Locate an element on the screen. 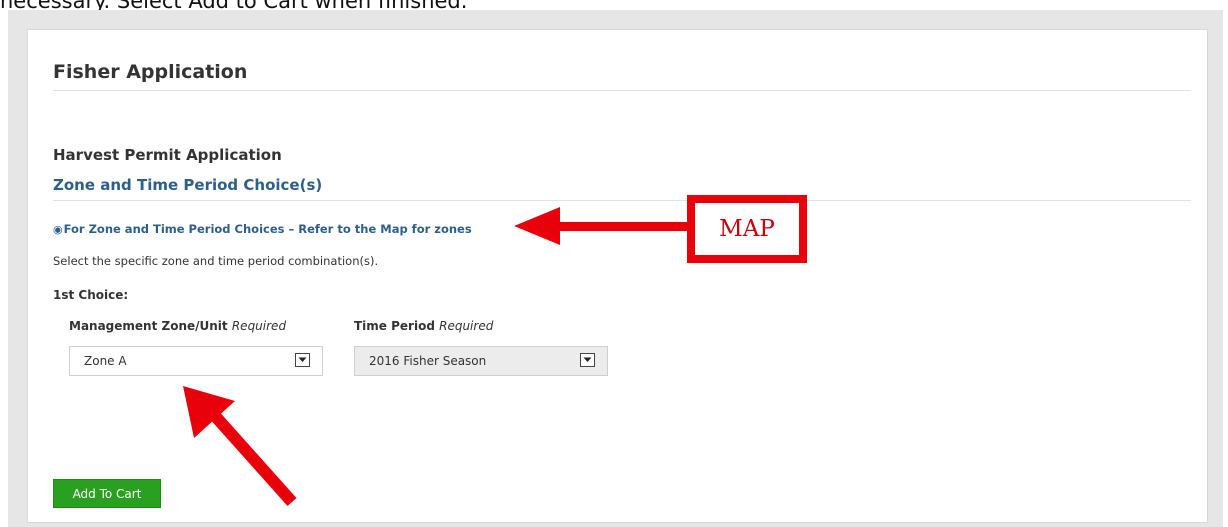 The width and height of the screenshot is (1228, 527). arrow-to-zone-select is located at coordinates (240, 446).